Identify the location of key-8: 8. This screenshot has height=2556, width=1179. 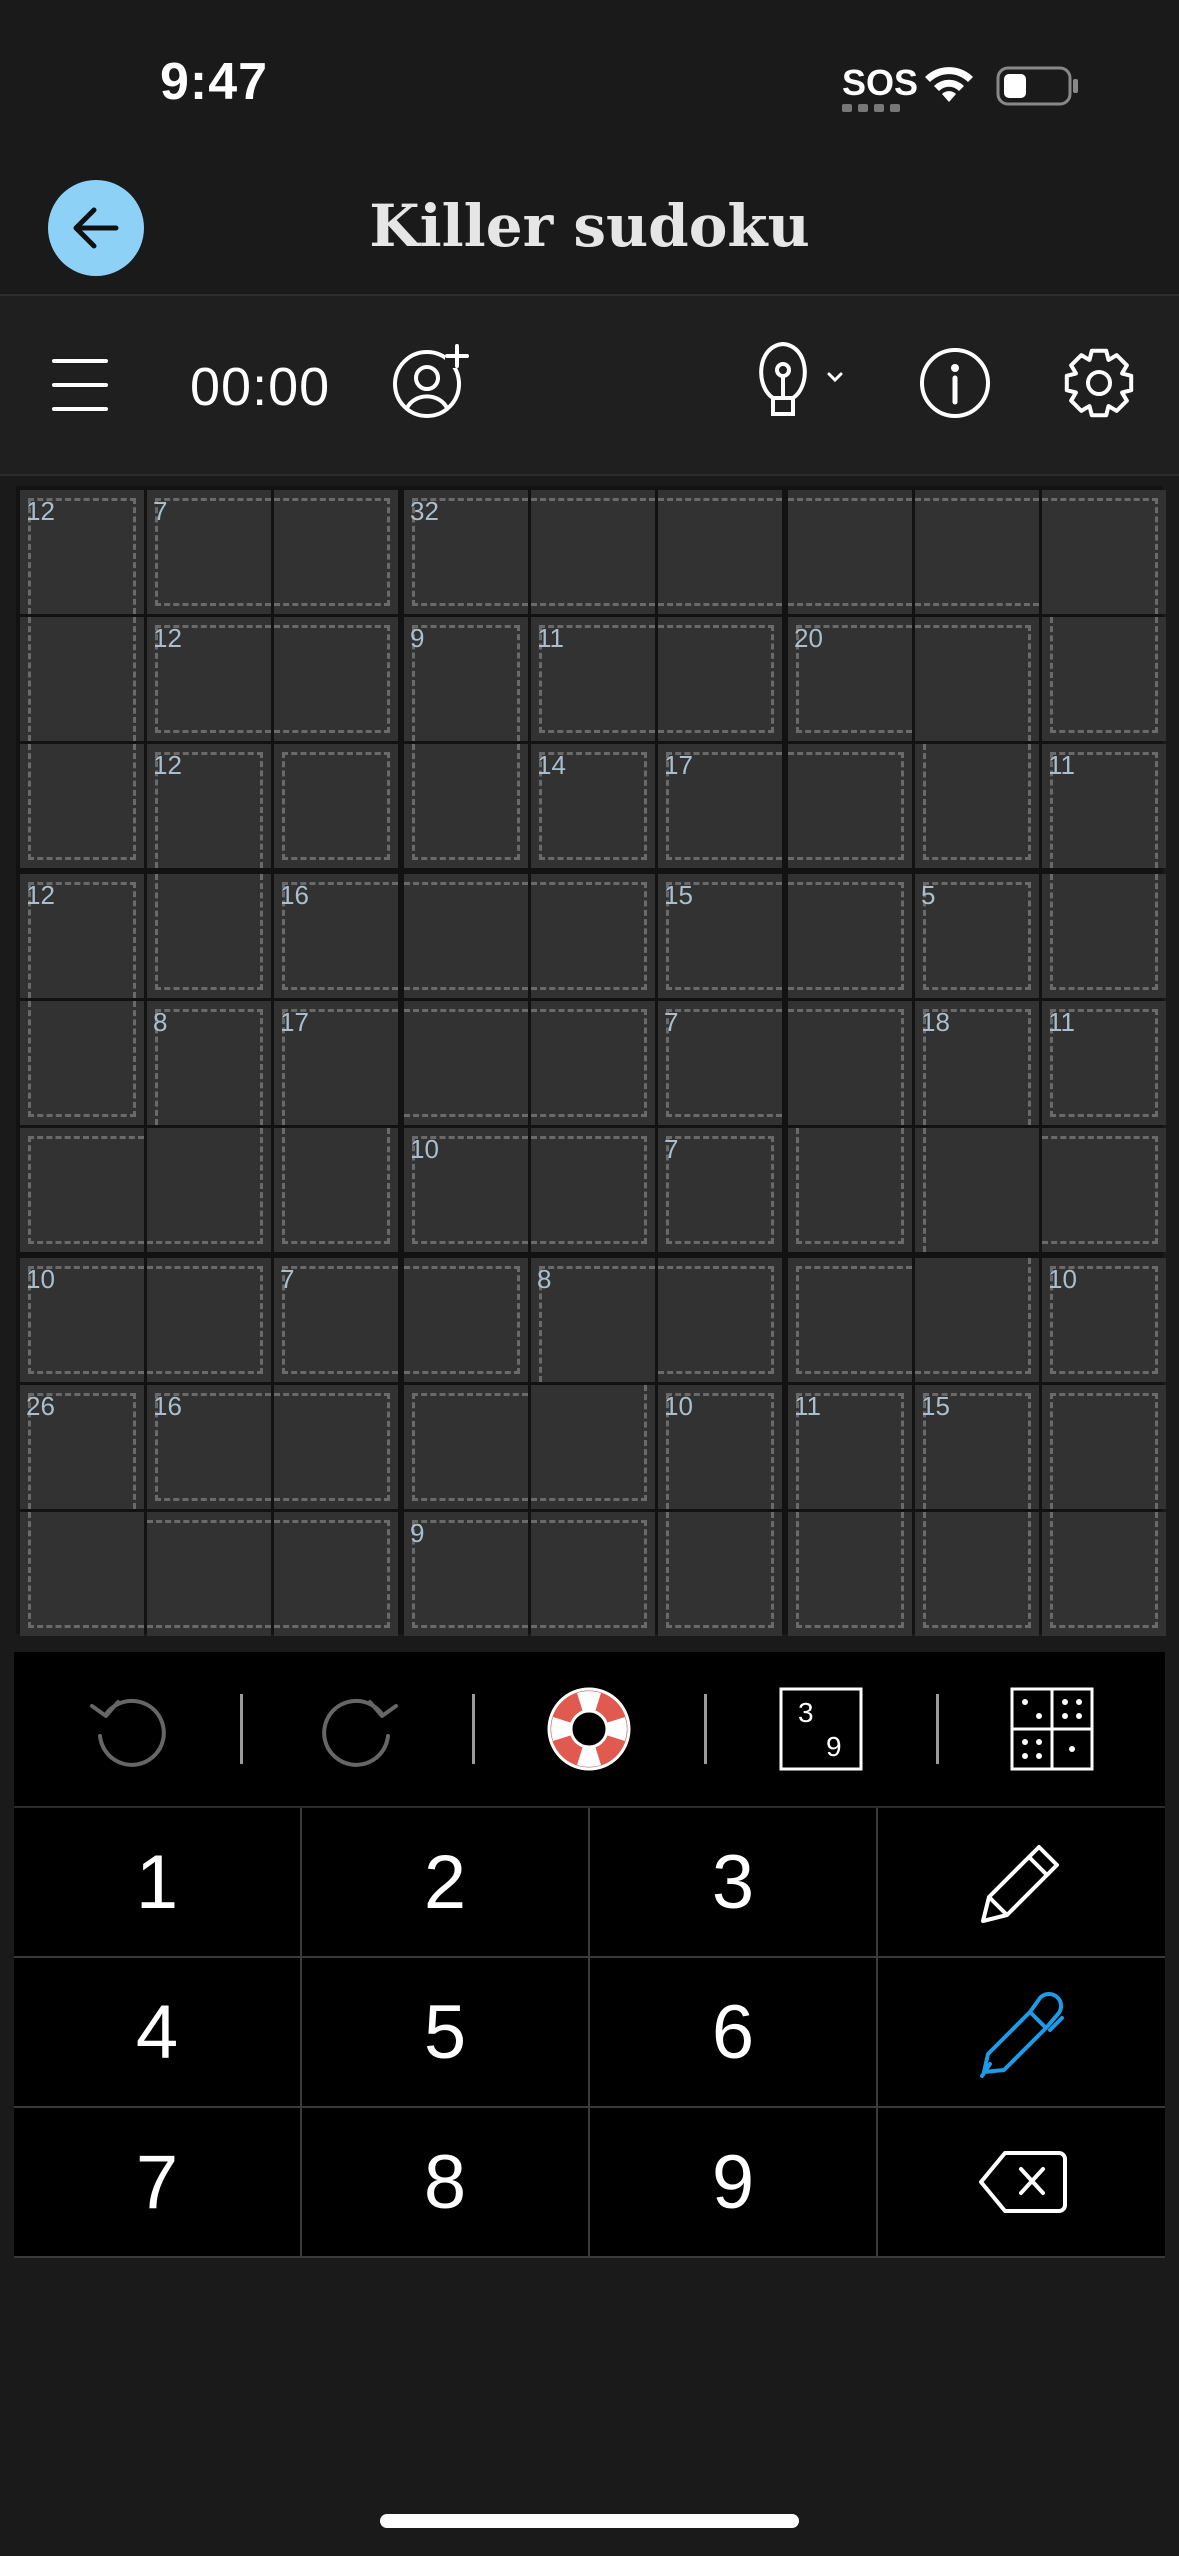
(446, 2183).